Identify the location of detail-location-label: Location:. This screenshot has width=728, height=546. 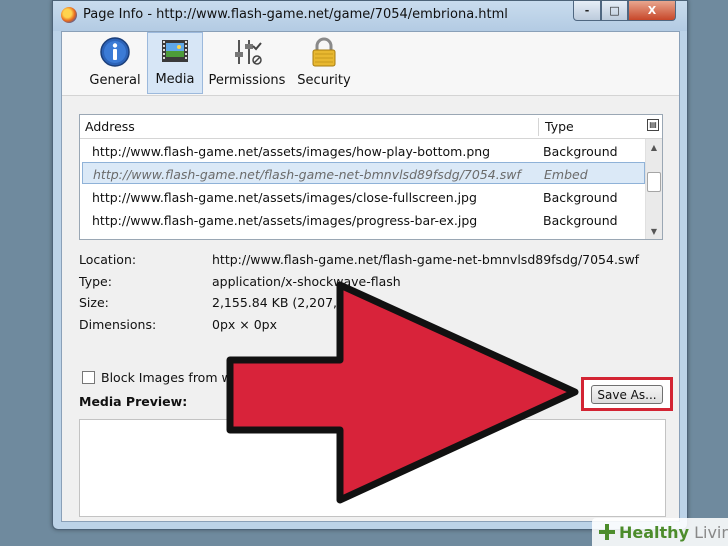
(108, 259).